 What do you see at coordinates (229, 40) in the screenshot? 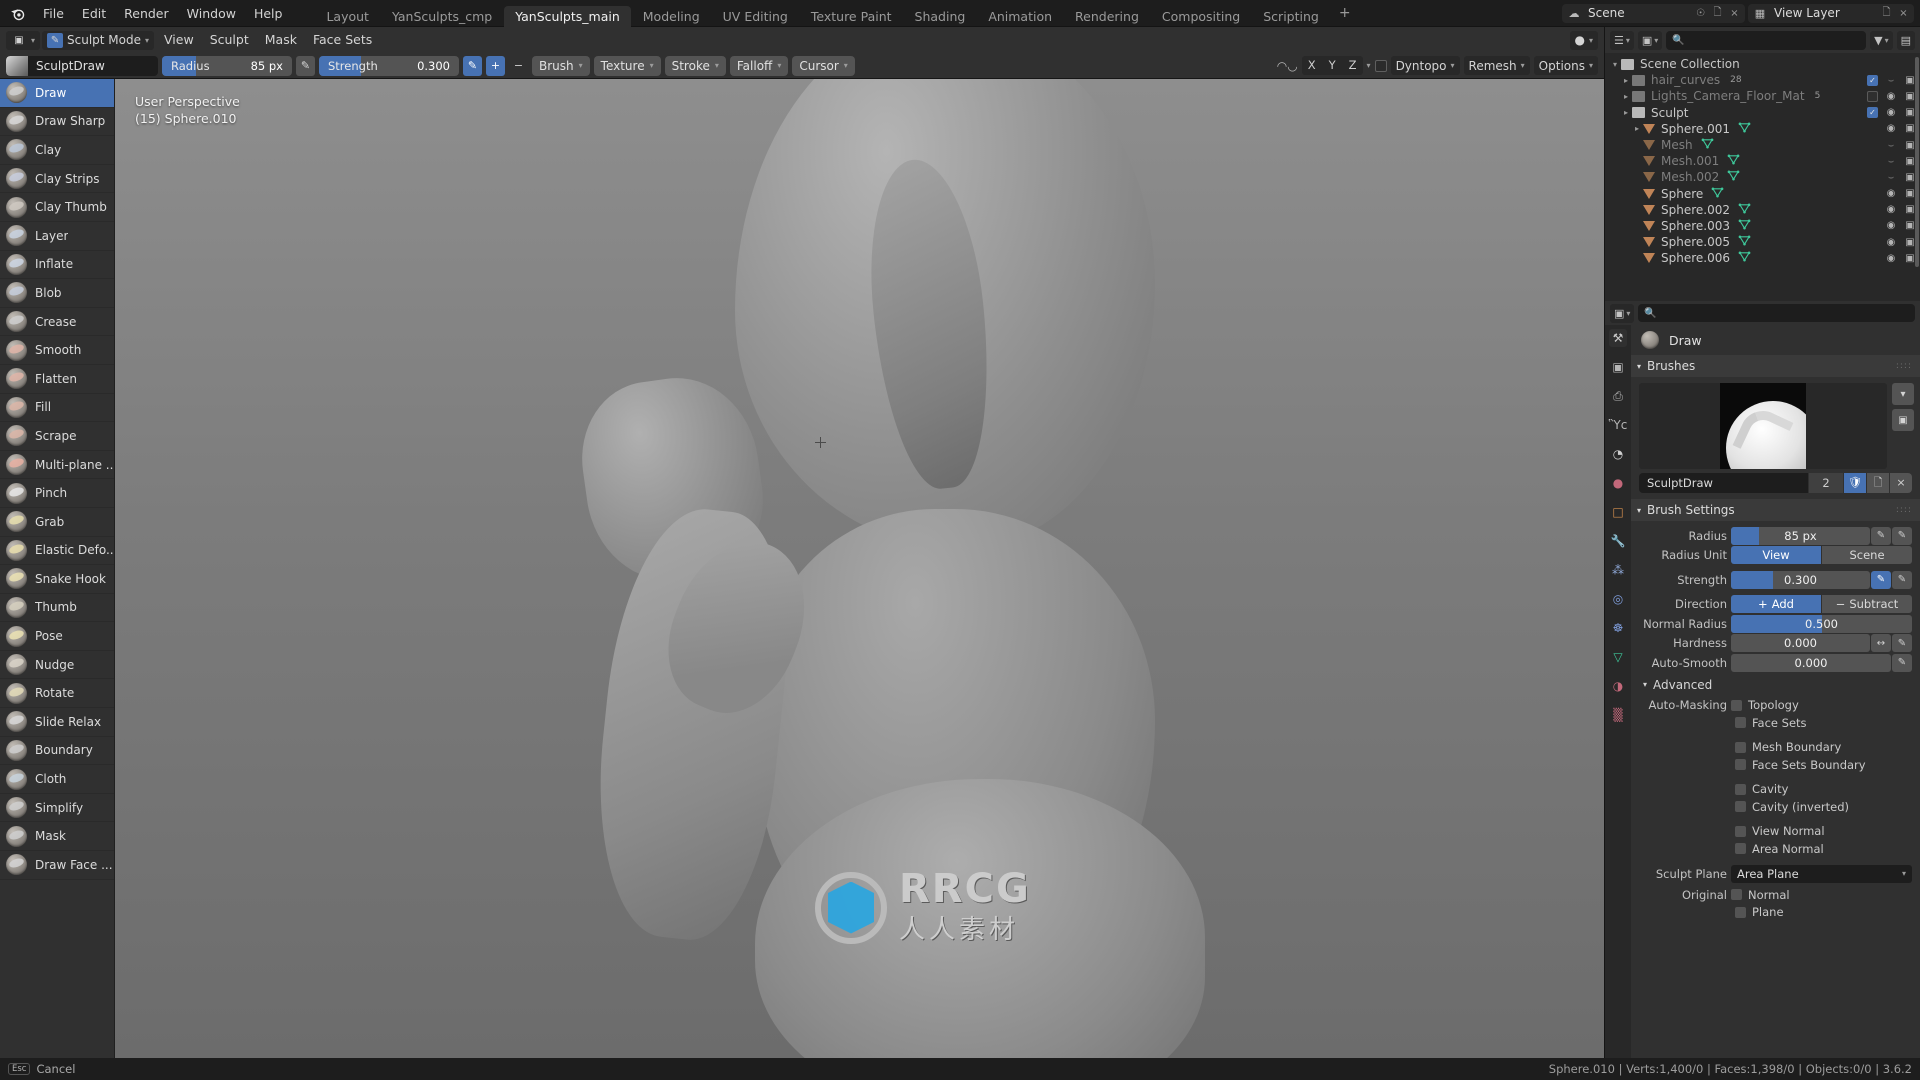
I see `viewport-menu-sculpt: Sculpt` at bounding box center [229, 40].